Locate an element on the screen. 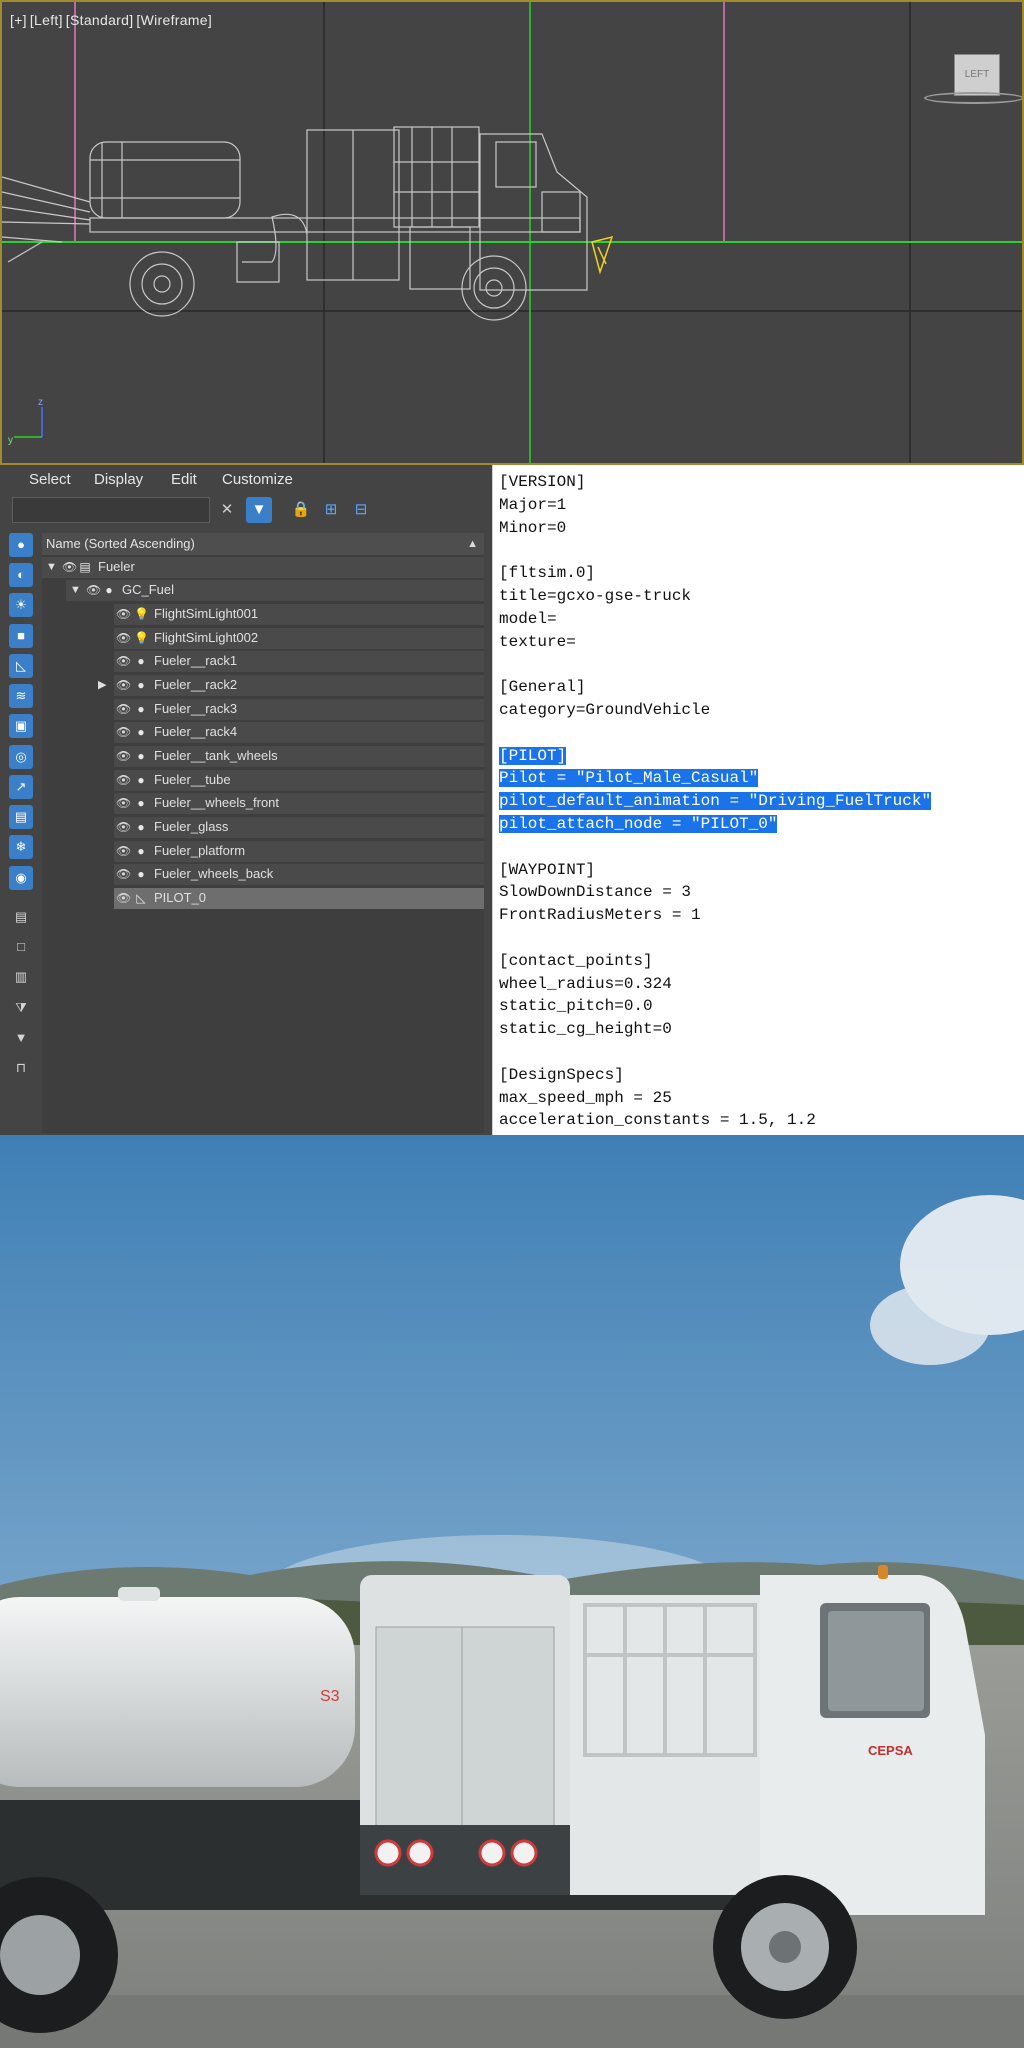 The width and height of the screenshot is (1024, 2048). tree-row-fueler-rack2: ▶ 👁 ● Fueler__rack2 is located at coordinates (263, 685).